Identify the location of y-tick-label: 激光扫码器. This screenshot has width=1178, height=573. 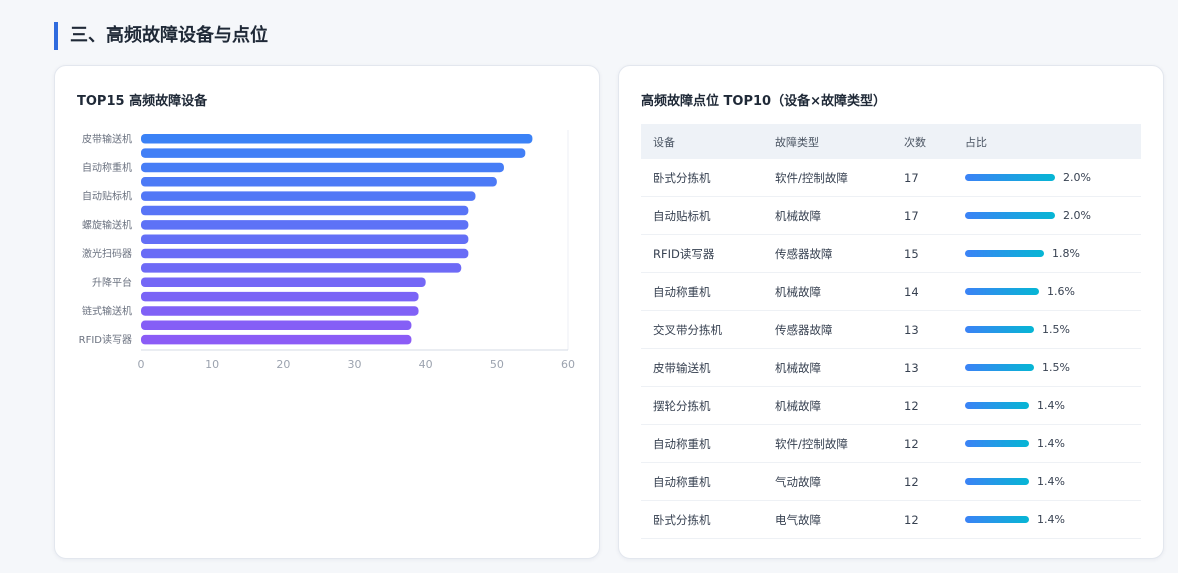
(107, 253).